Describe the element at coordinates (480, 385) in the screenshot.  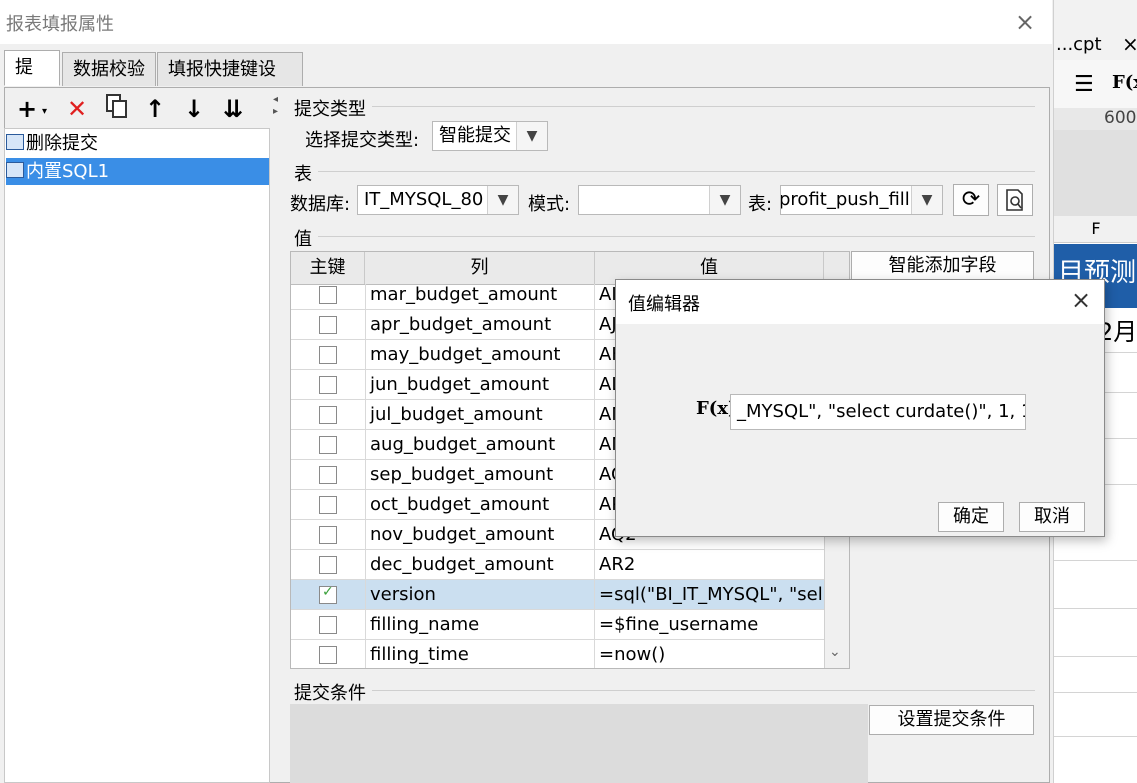
I see `column-name-cell: jun_budget_amount` at that location.